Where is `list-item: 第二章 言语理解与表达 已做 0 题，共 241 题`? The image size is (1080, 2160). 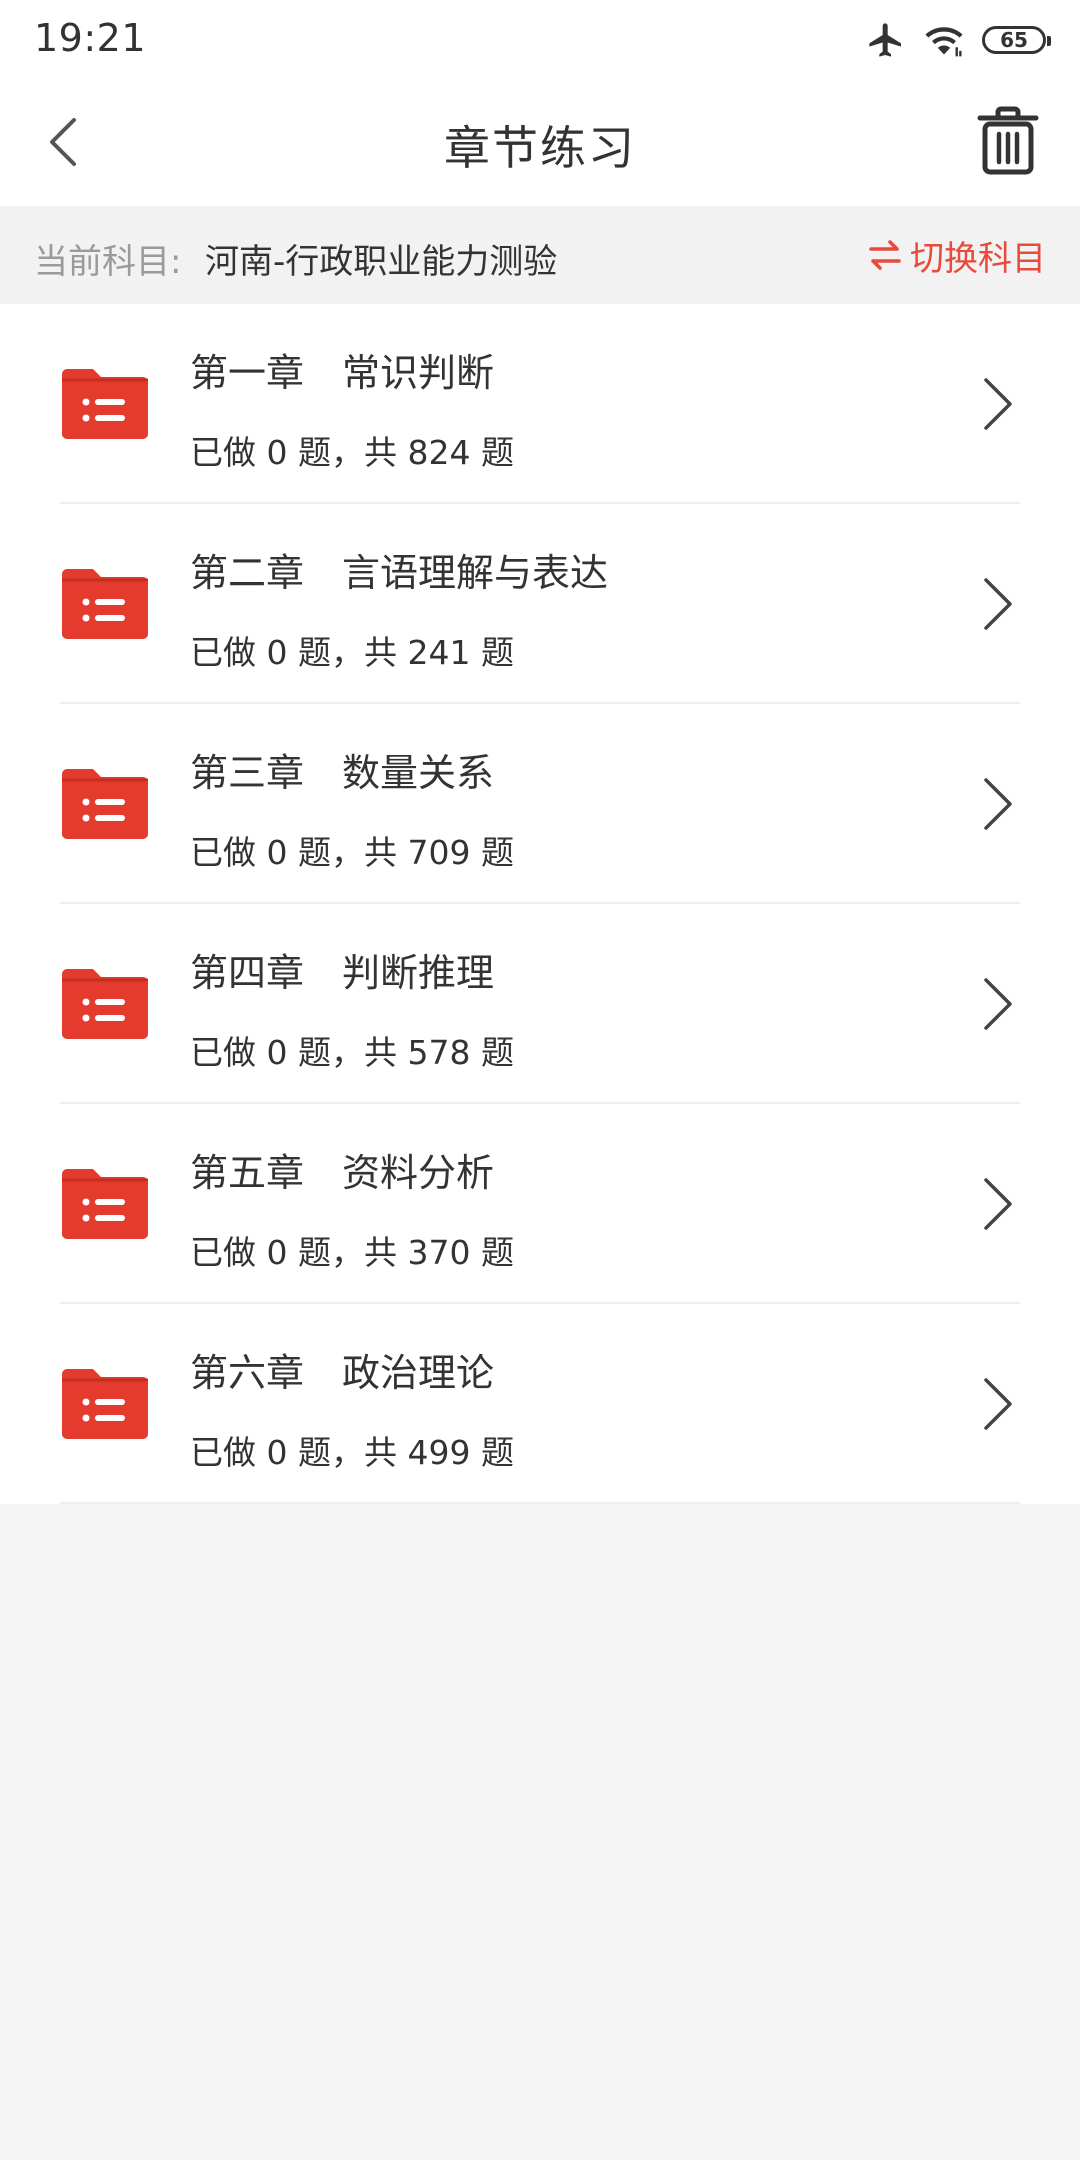
list-item: 第二章 言语理解与表达 已做 0 题，共 241 题 is located at coordinates (540, 604).